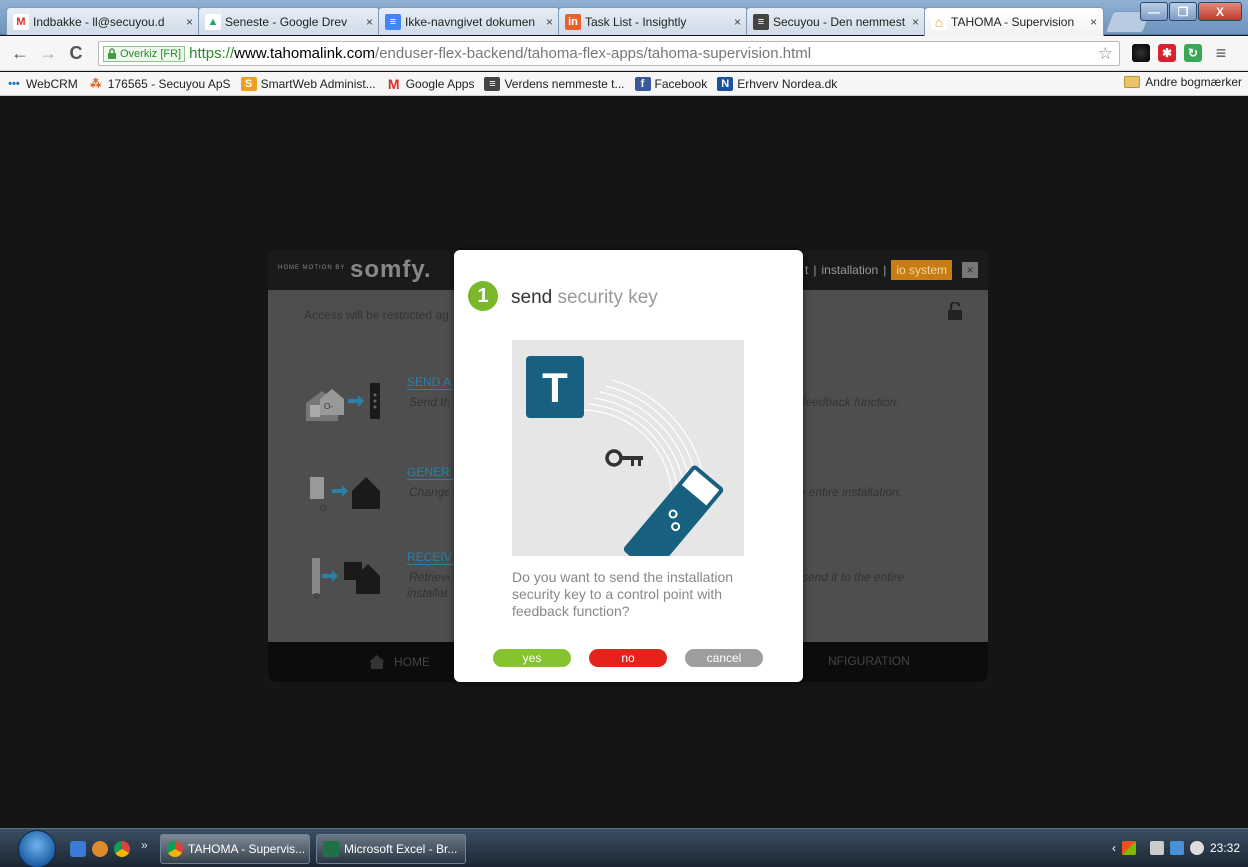 The width and height of the screenshot is (1248, 867). I want to click on menu-icon: ≡, so click(1221, 53).